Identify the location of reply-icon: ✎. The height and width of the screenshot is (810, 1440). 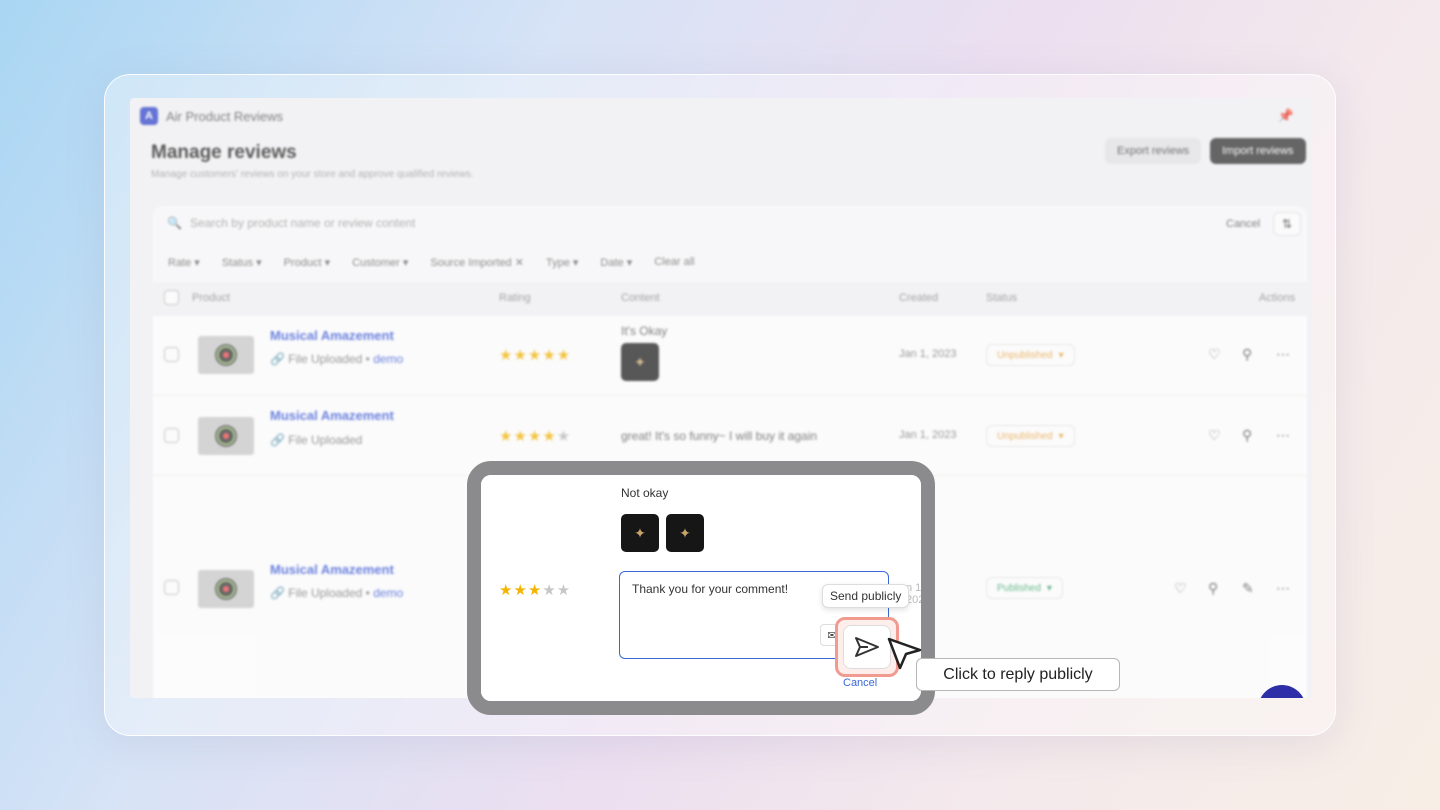
(1248, 588).